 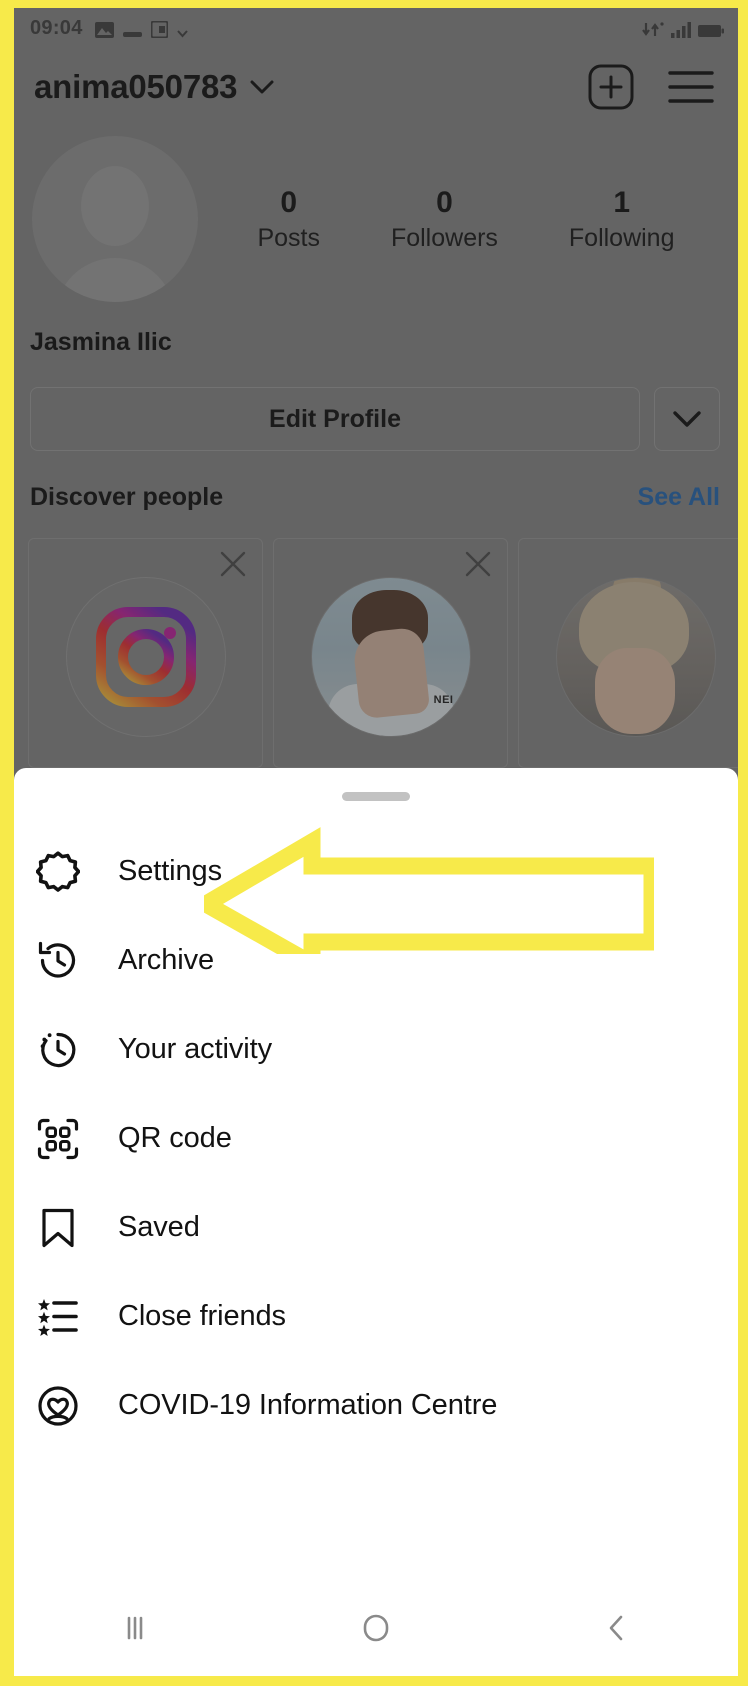 I want to click on menu-item-label: Settings, so click(x=170, y=871).